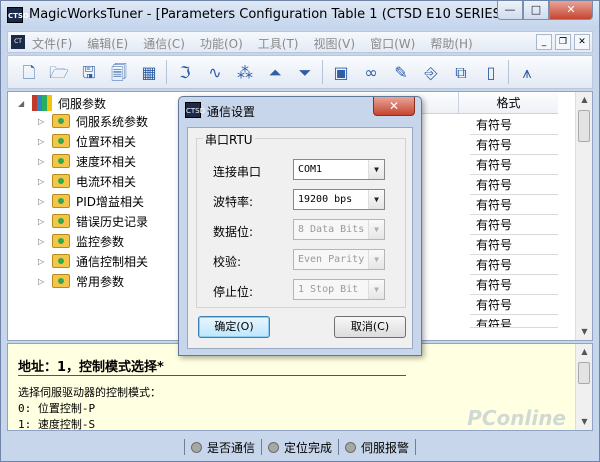  I want to click on description-line: 选择伺服驱动器的控制模式：, so click(89, 392).